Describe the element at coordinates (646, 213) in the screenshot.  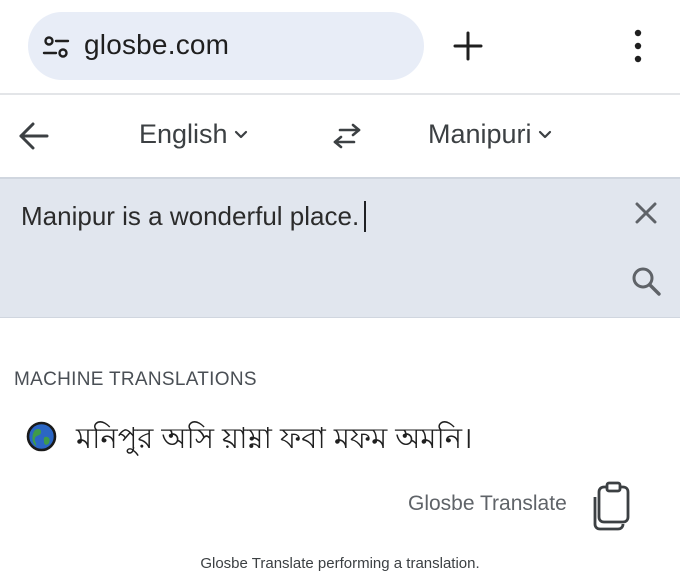
I see `close-icon` at that location.